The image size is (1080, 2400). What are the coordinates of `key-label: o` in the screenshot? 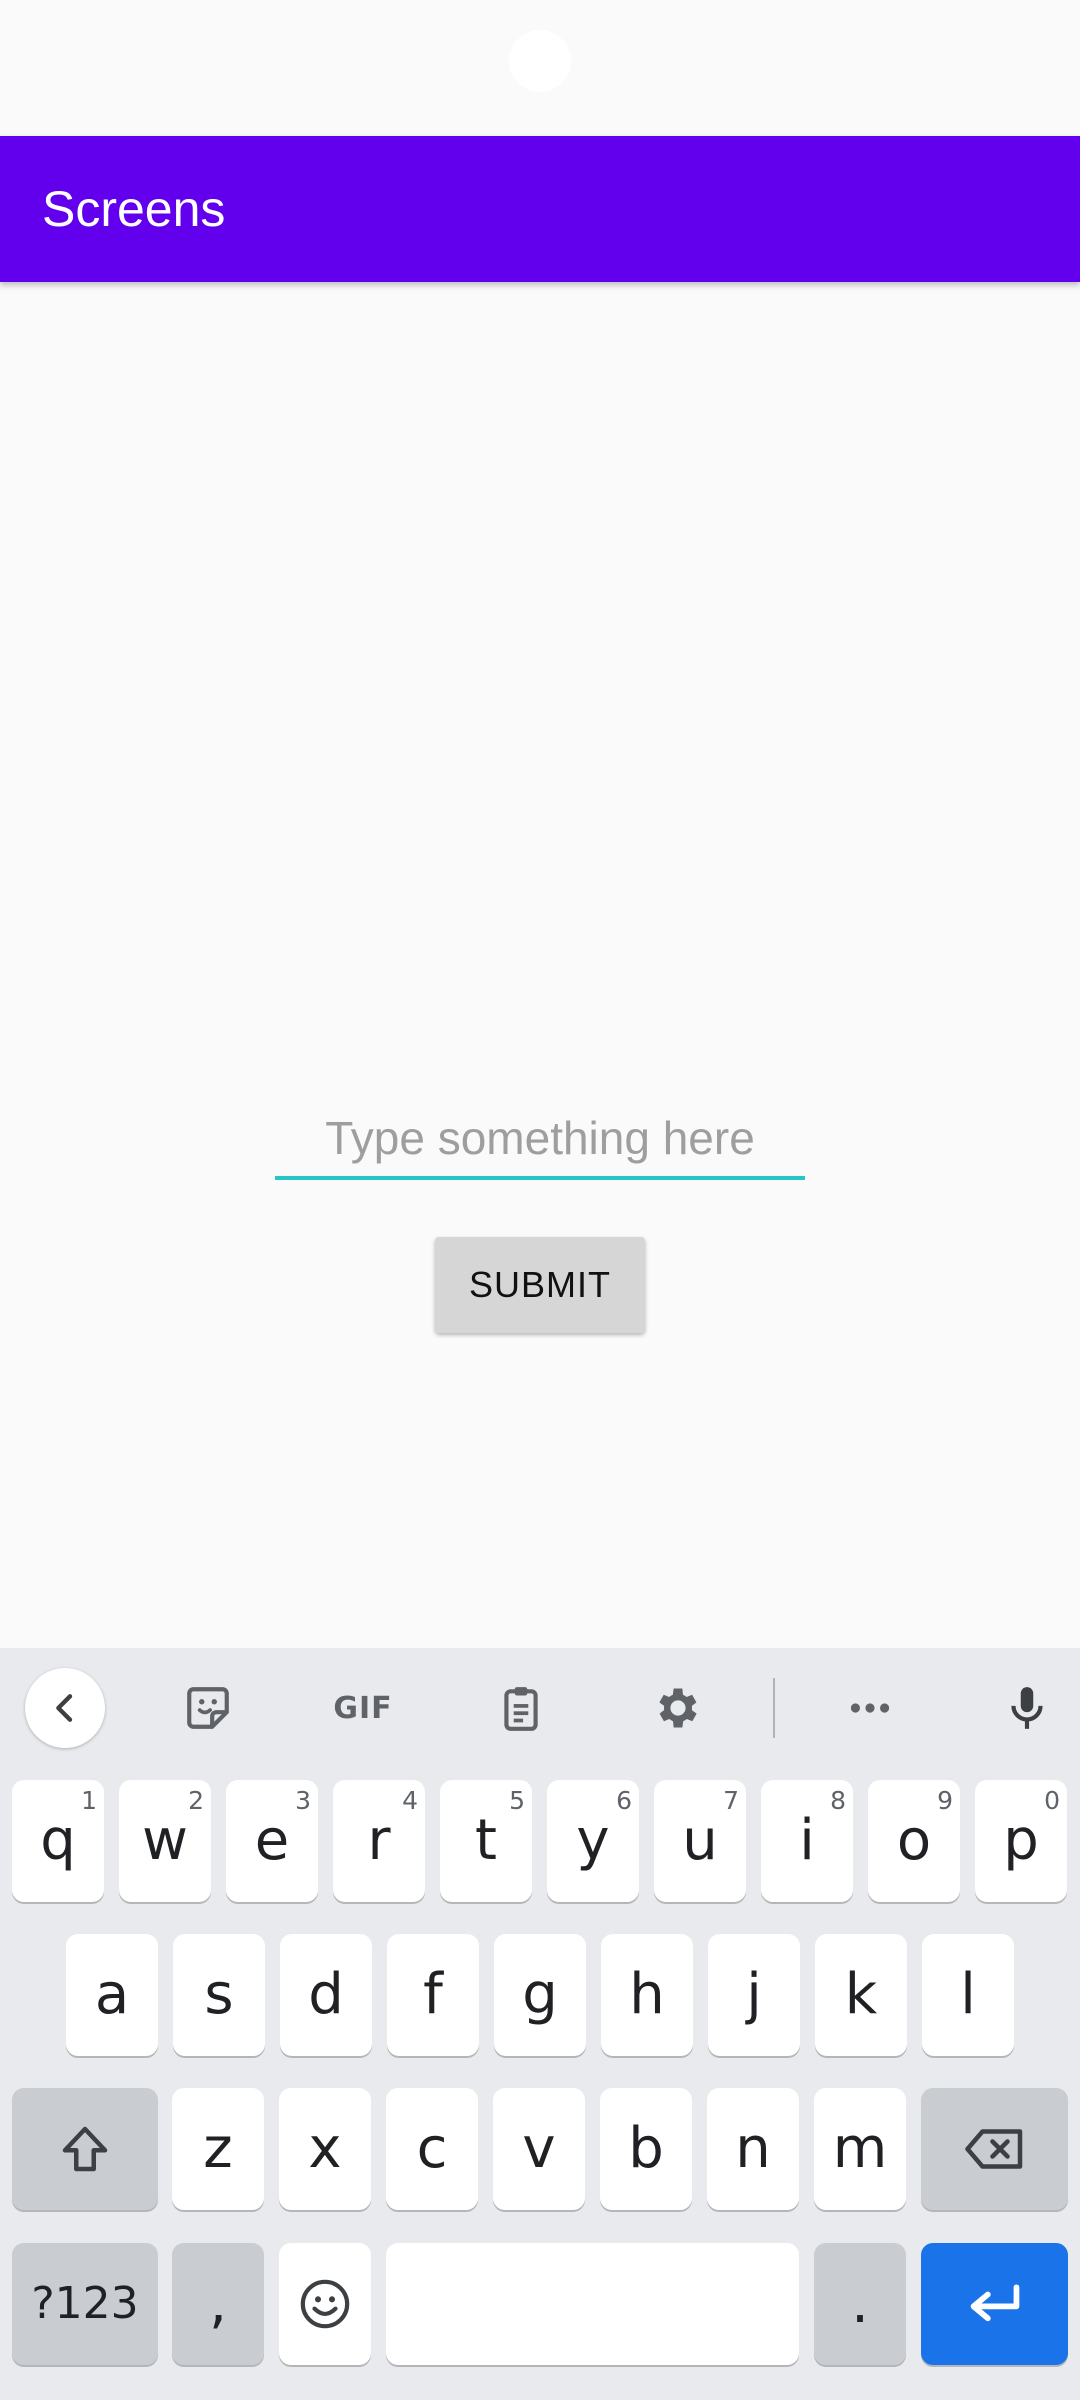 It's located at (914, 1840).